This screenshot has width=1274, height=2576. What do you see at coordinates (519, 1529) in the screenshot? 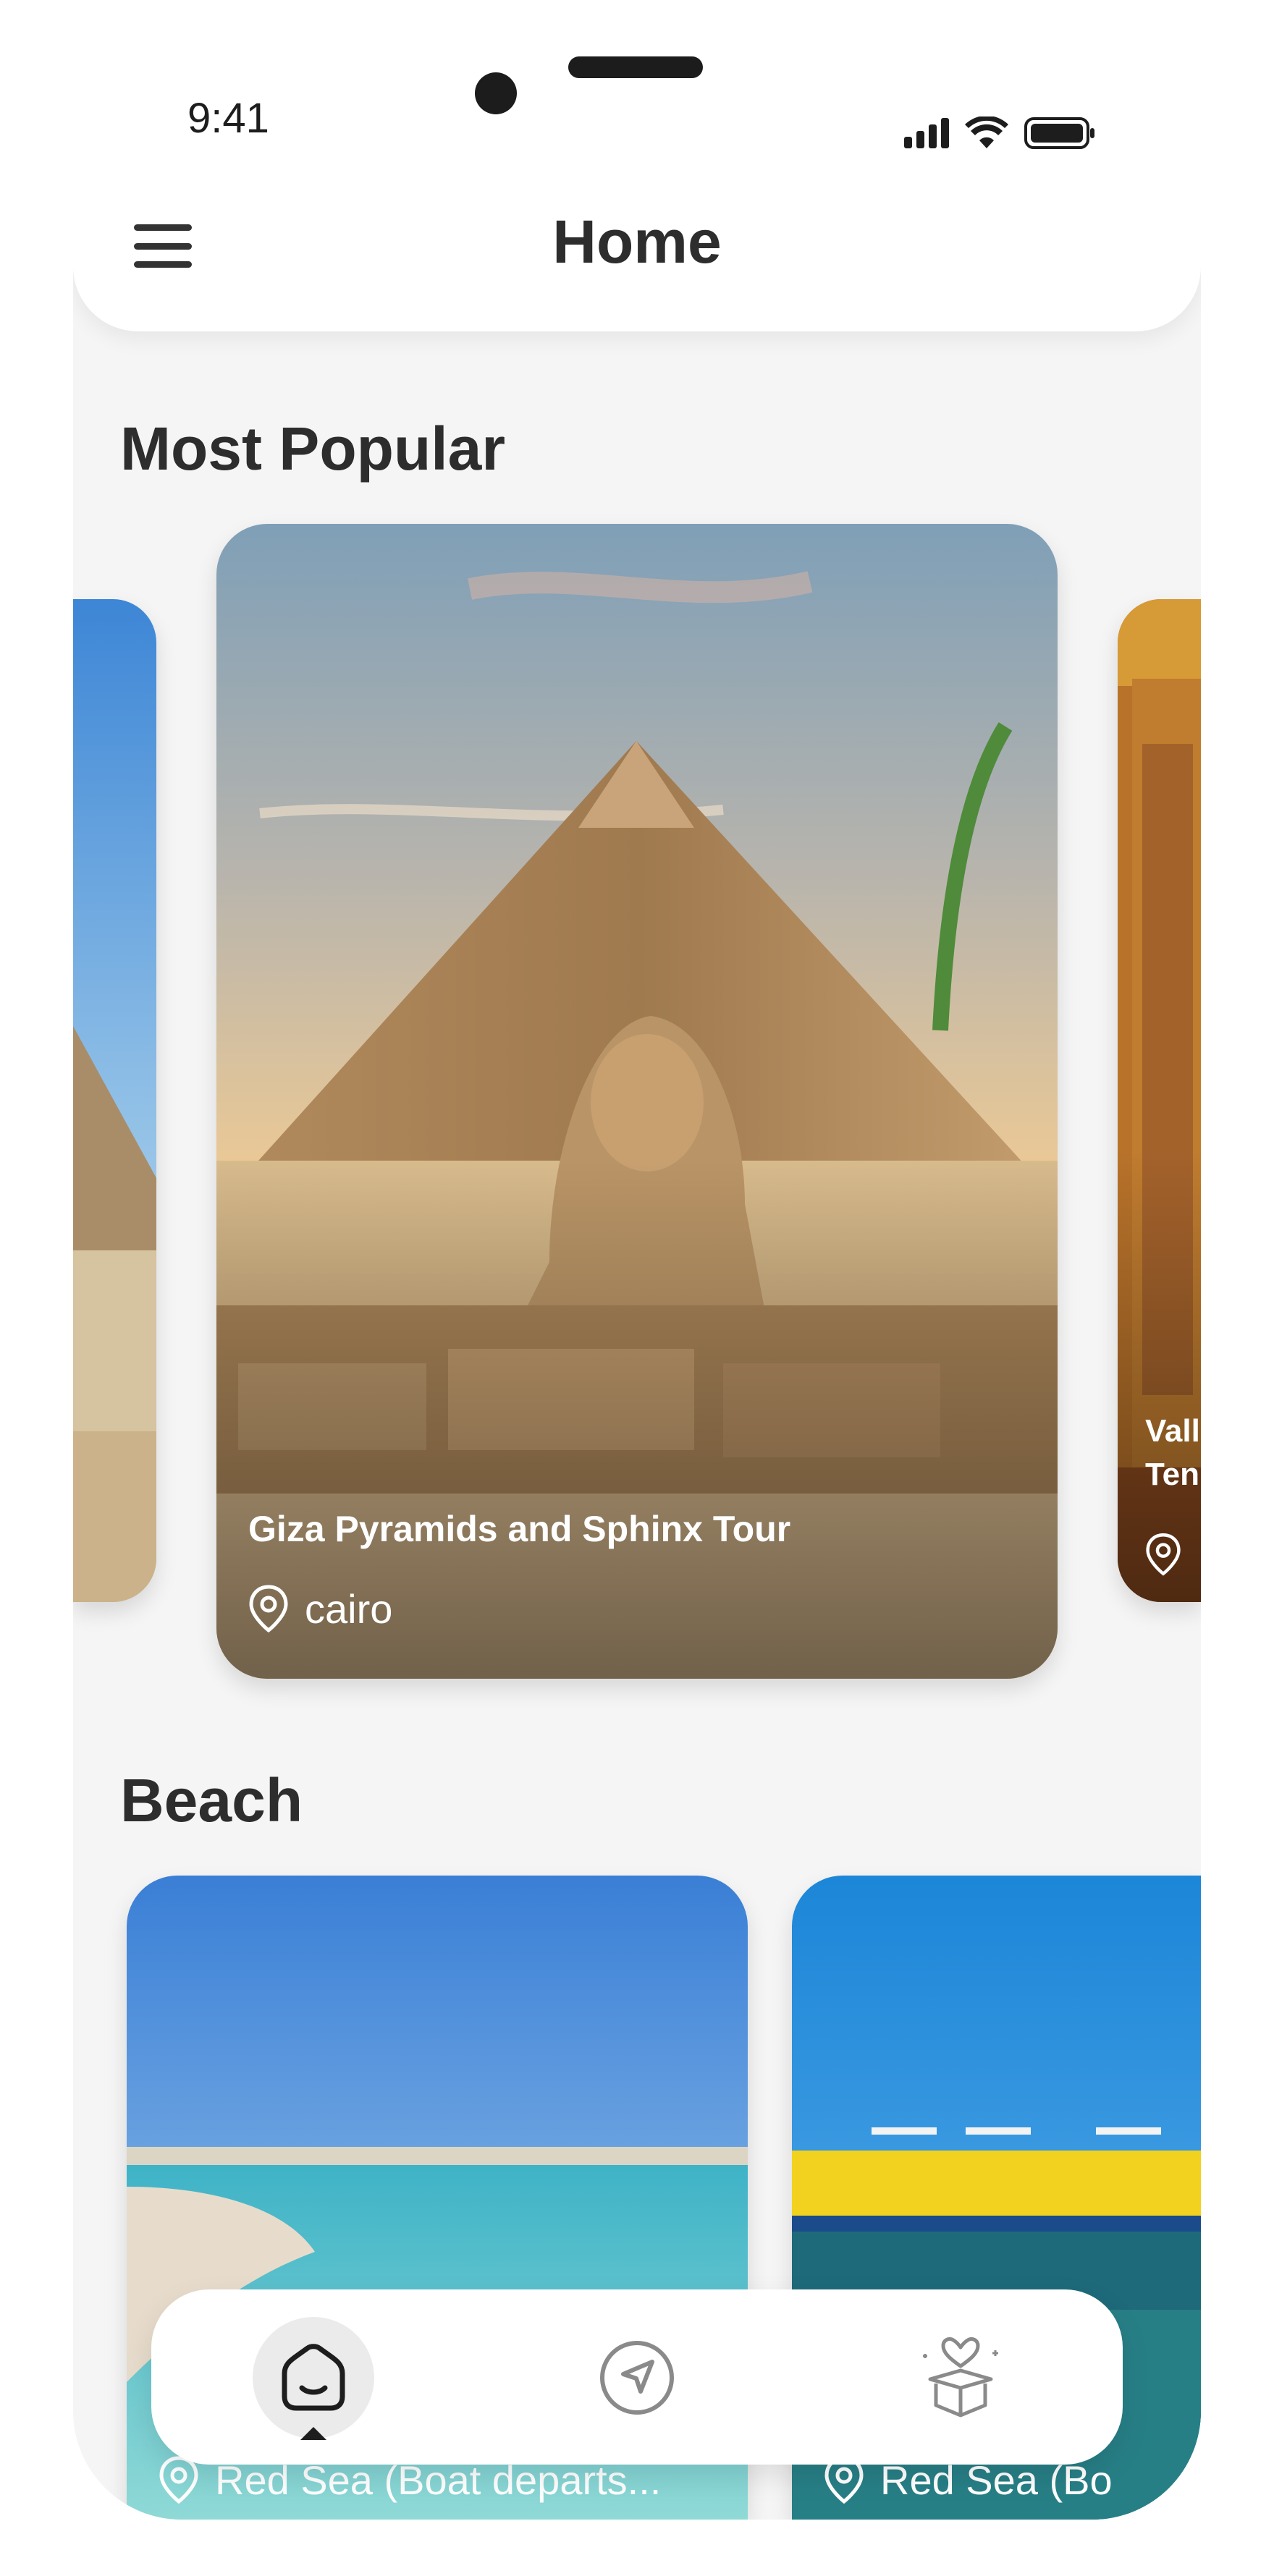
I see `card-title: Giza Pyramids and Sphinx Tour` at bounding box center [519, 1529].